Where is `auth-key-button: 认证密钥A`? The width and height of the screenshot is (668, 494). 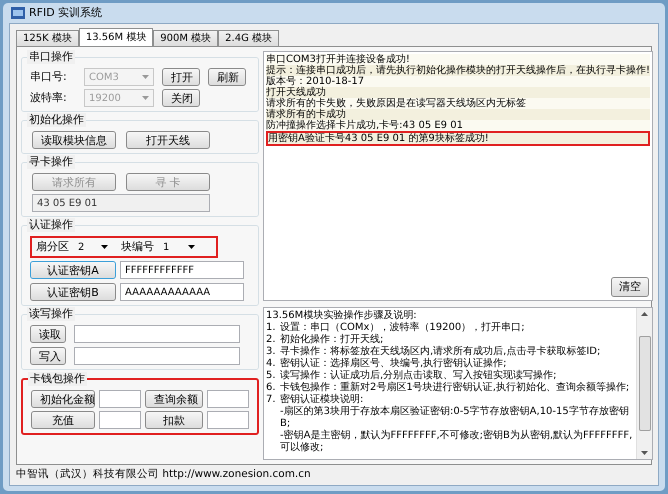
auth-key-button: 认证密钥A is located at coordinates (73, 270).